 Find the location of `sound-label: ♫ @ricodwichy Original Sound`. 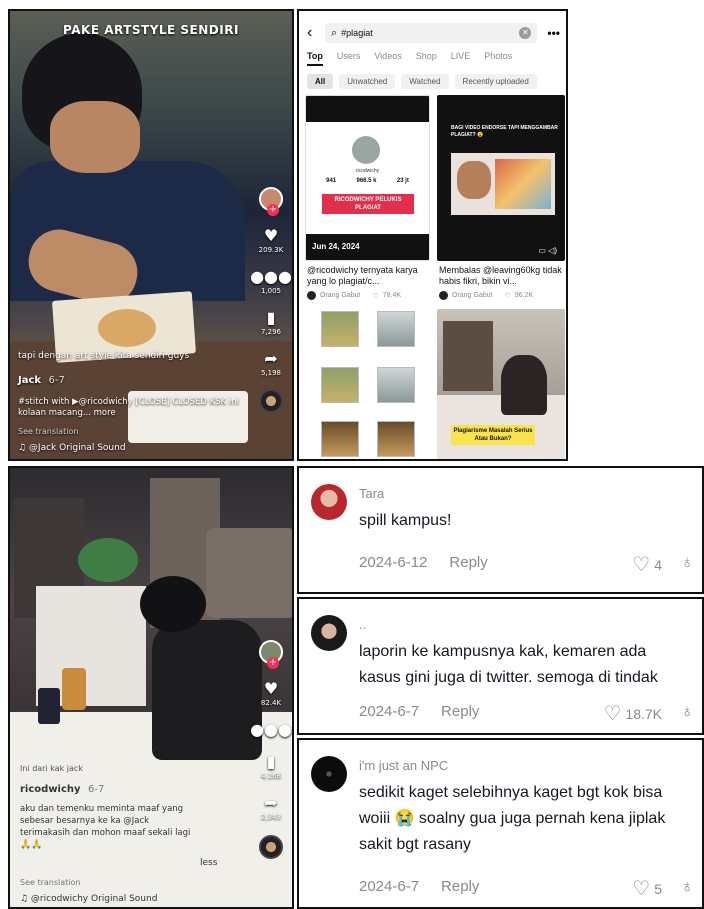

sound-label: ♫ @ricodwichy Original Sound is located at coordinates (88, 899).